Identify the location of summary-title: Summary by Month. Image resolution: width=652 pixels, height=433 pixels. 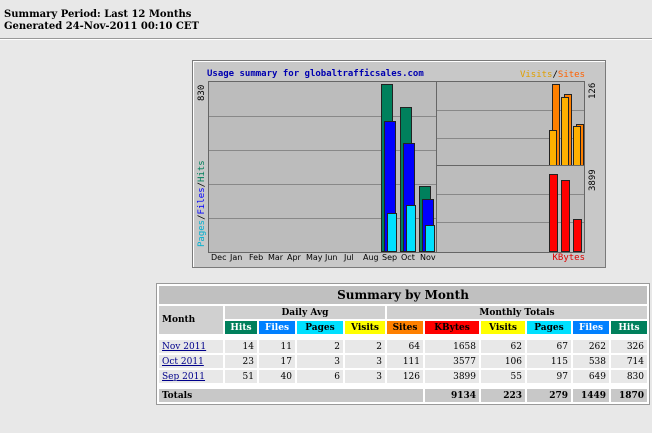
(403, 295).